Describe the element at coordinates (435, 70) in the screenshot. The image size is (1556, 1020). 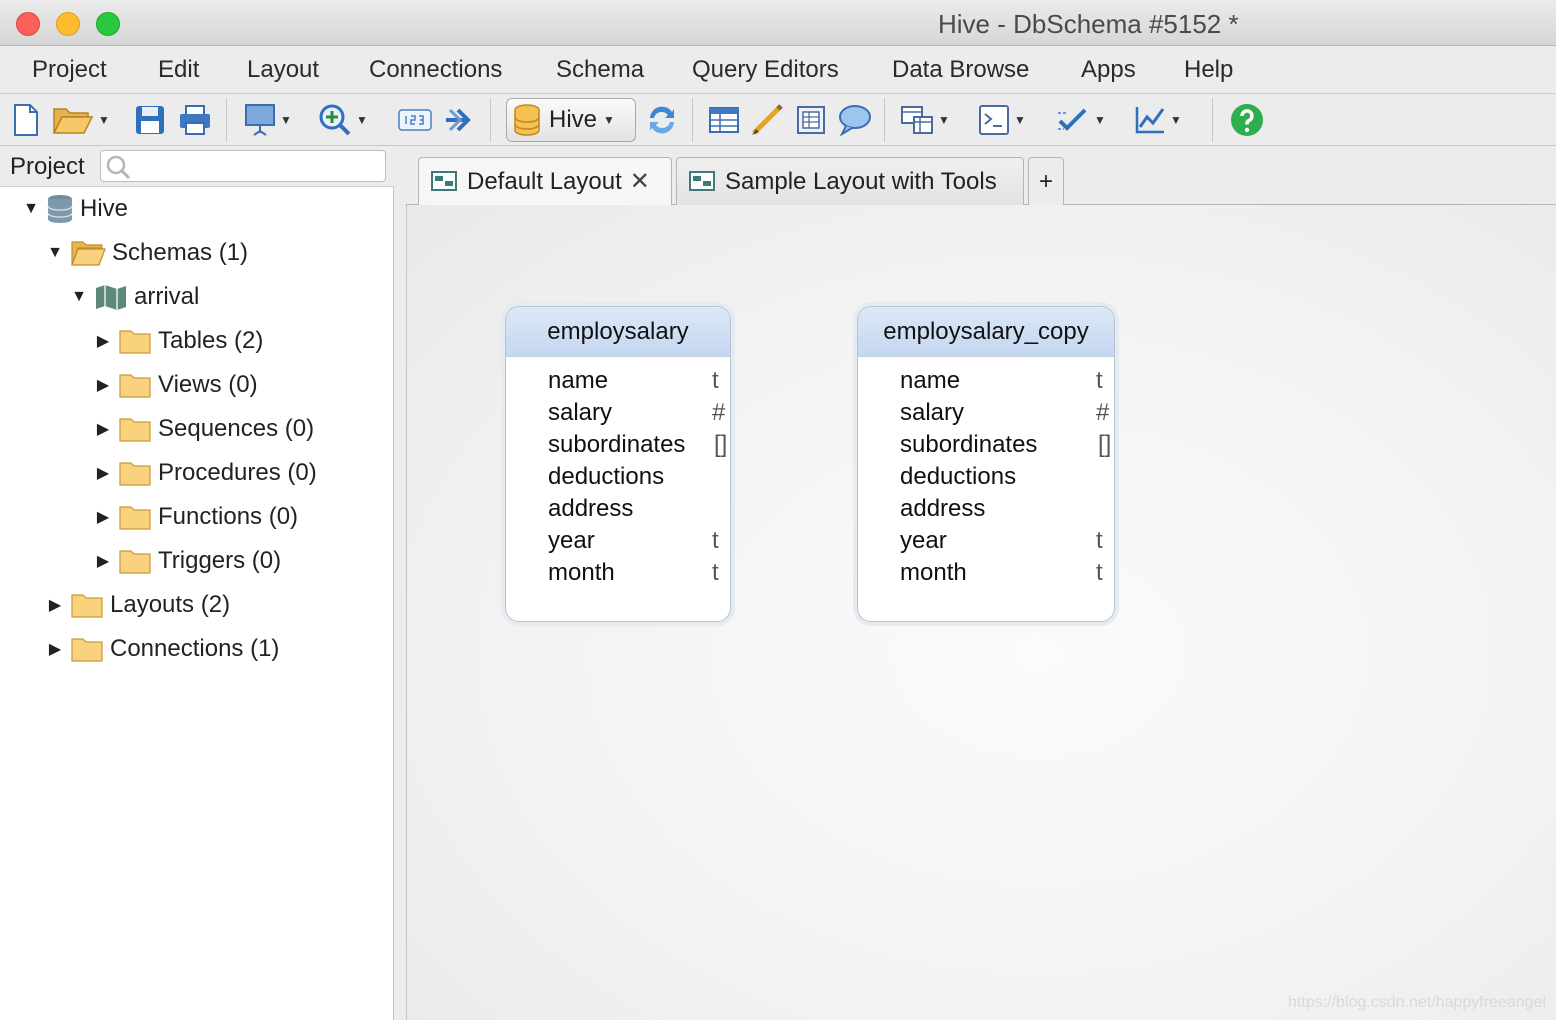
I see `menu-connections: Connections` at that location.